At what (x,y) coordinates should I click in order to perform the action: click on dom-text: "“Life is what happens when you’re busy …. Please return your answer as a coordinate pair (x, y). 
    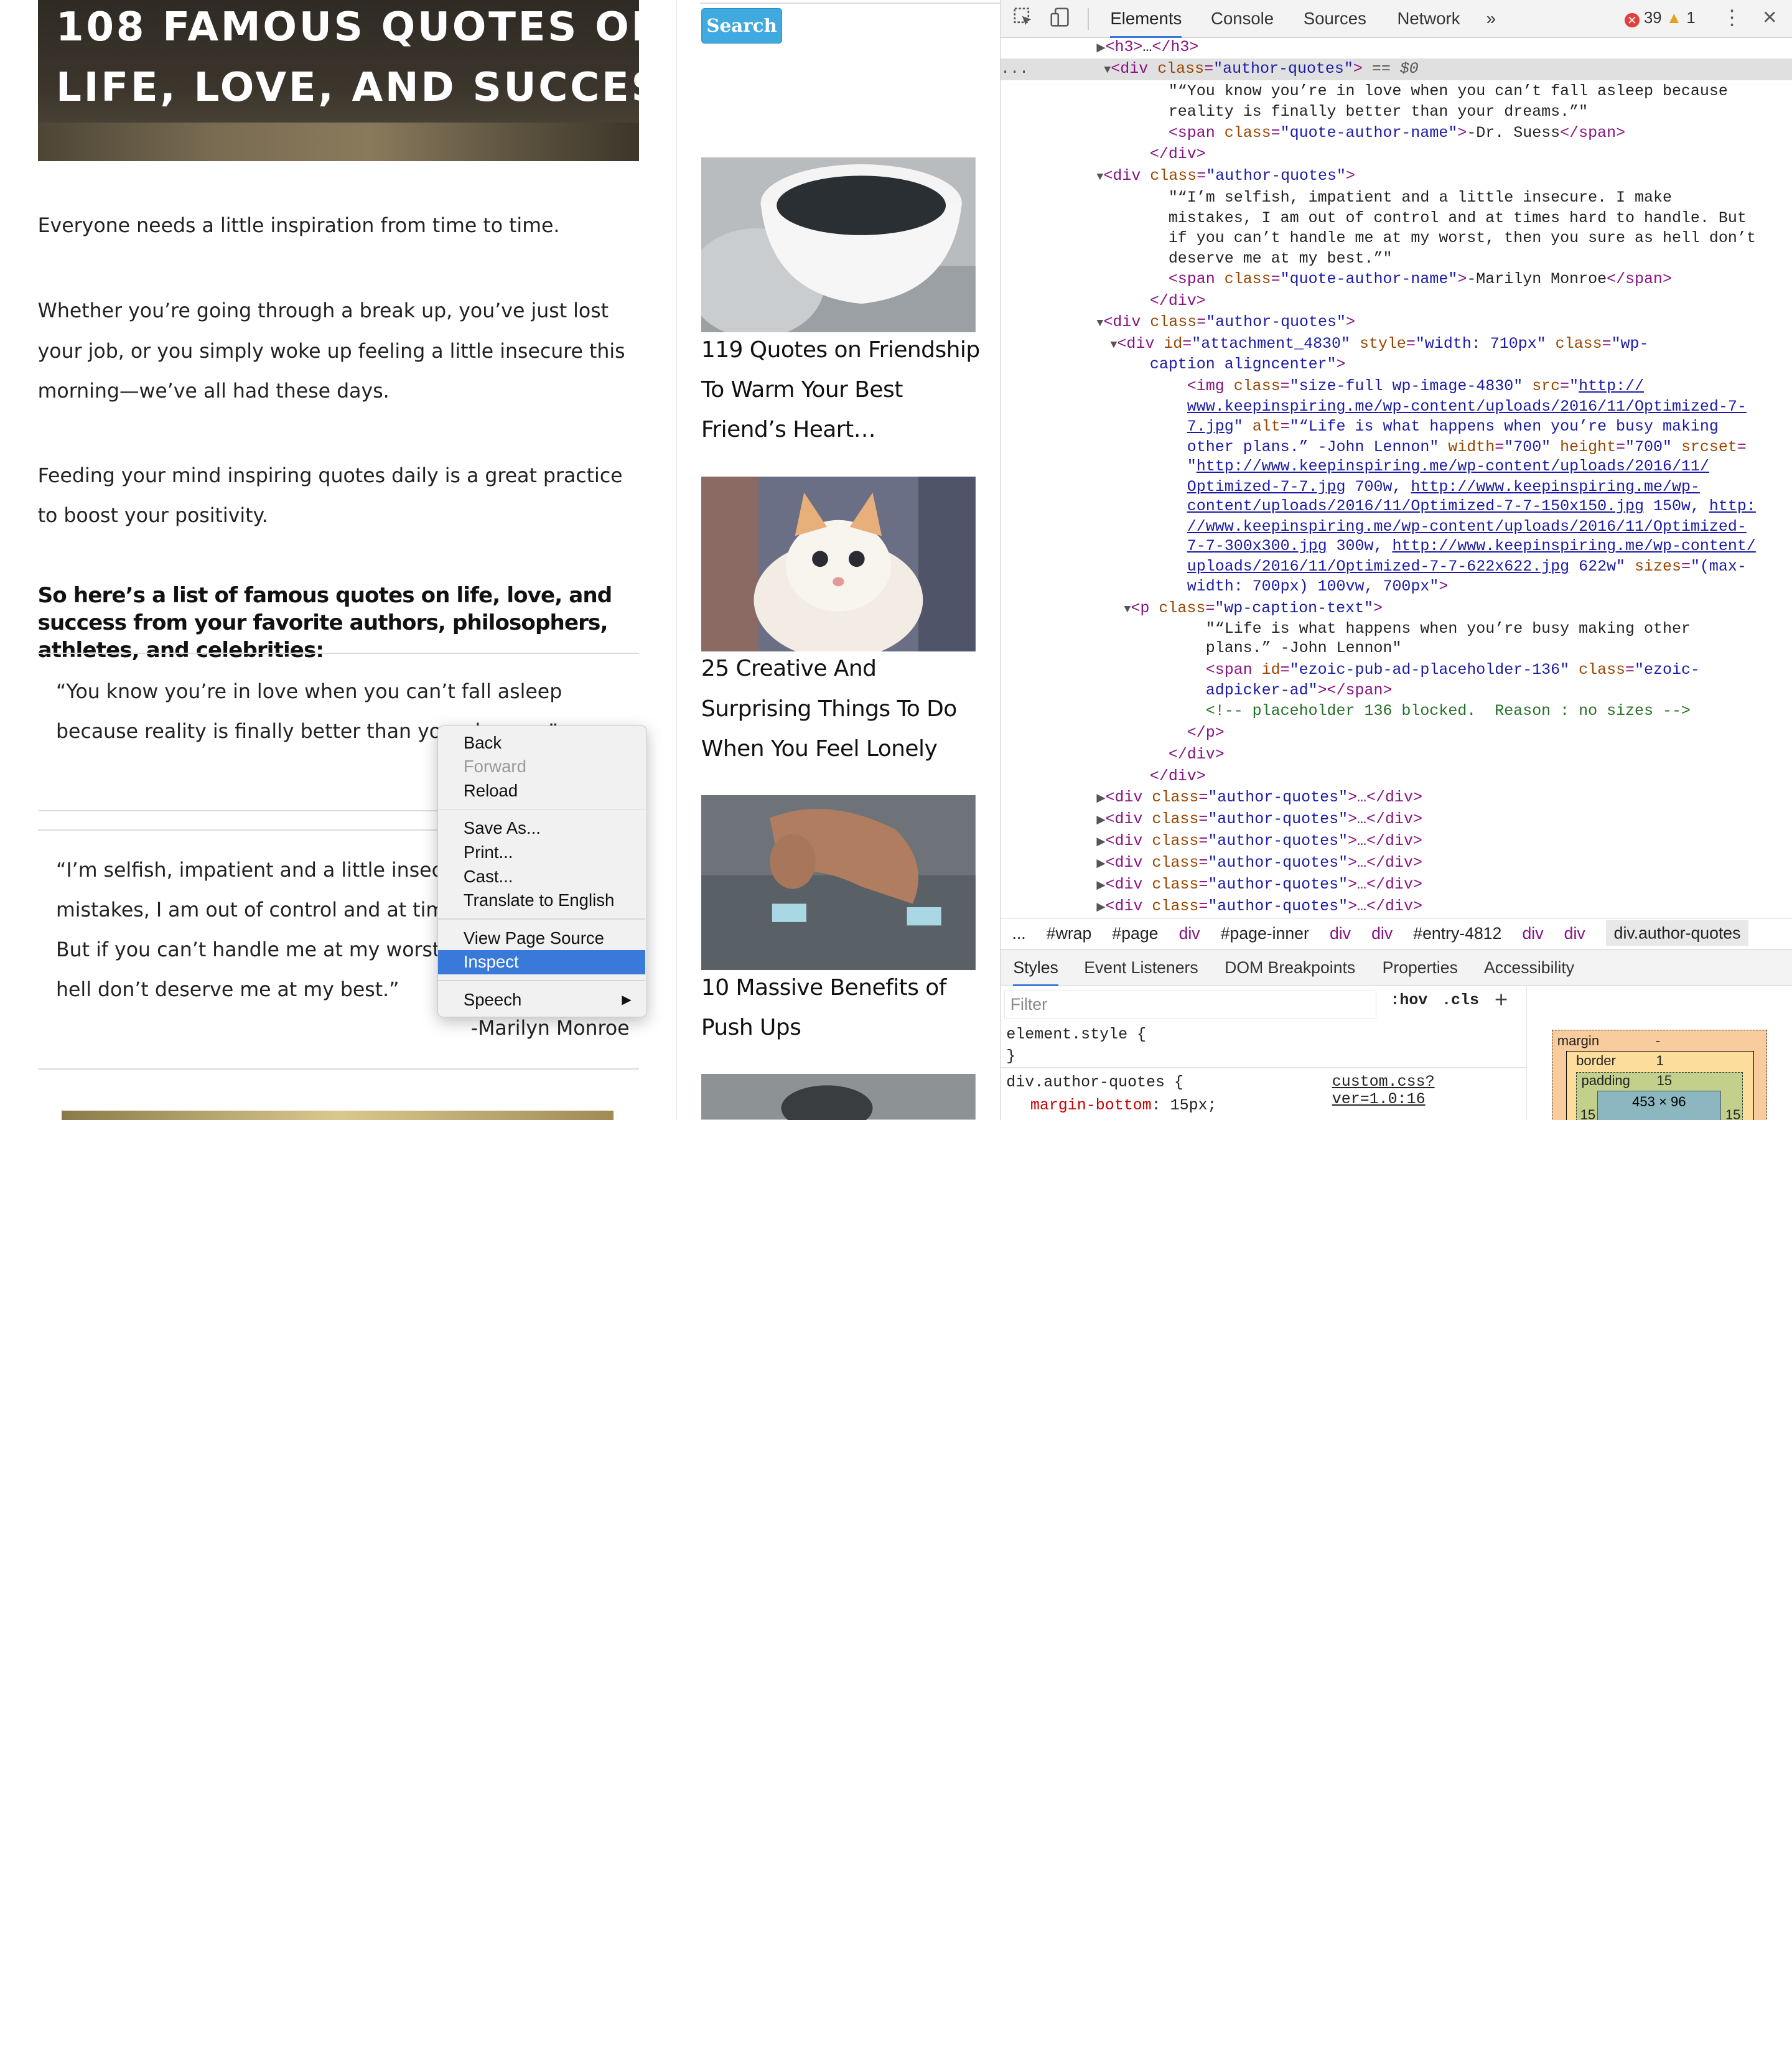
    Looking at the image, I should click on (1396, 629).